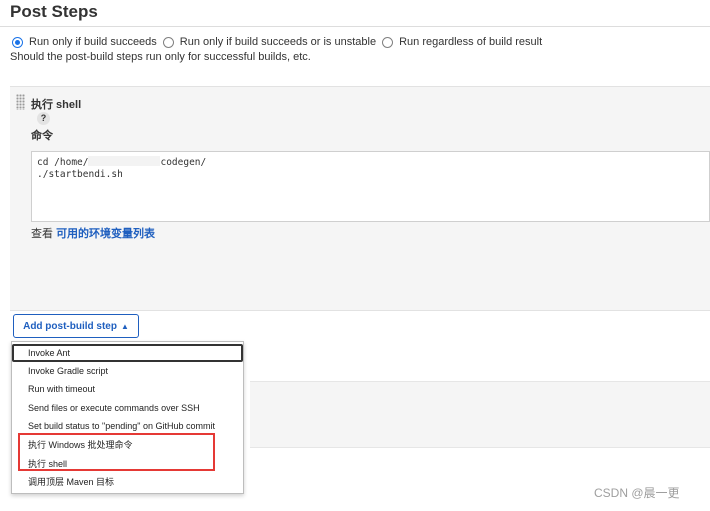 This screenshot has width=710, height=511. I want to click on radio-run-regardless: Run regardless of build result, so click(462, 42).